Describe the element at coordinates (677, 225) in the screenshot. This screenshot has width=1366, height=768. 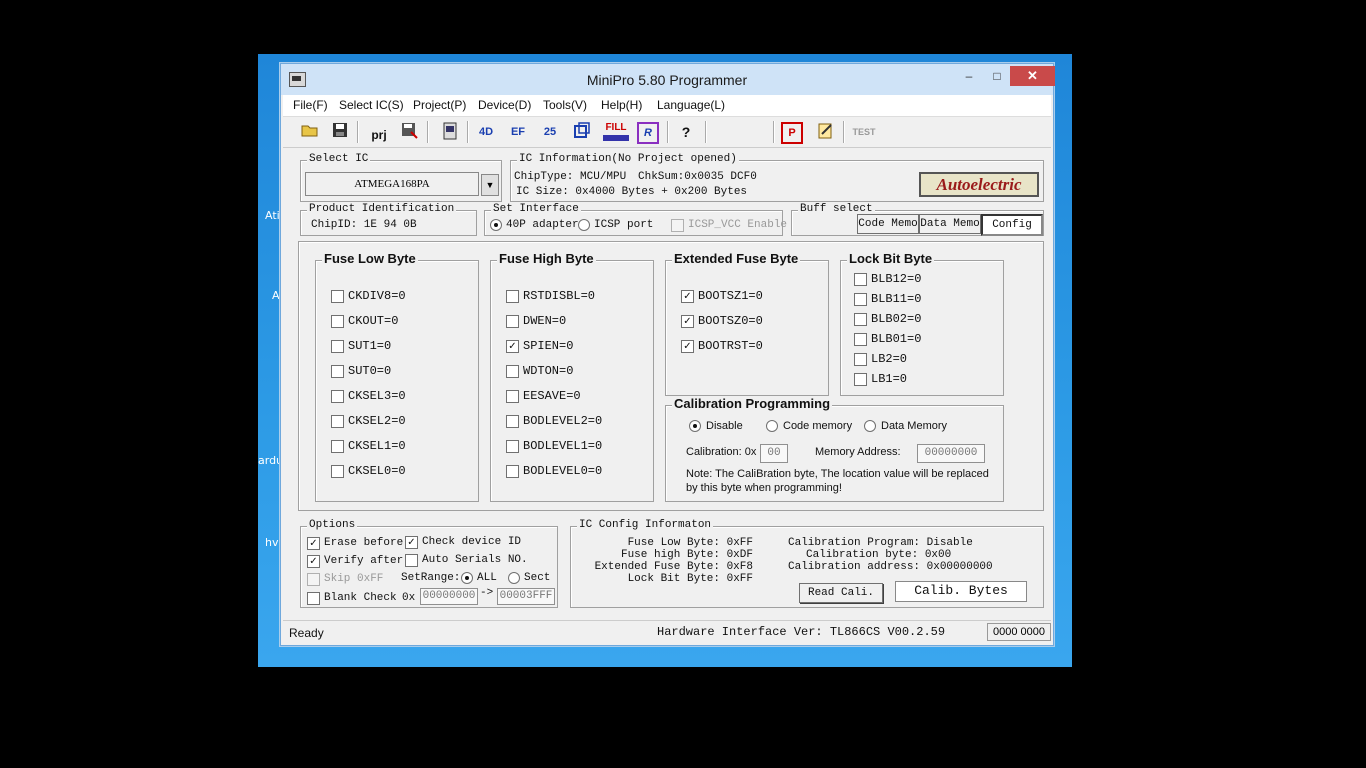
I see `icsp-vcc-checkbox` at that location.